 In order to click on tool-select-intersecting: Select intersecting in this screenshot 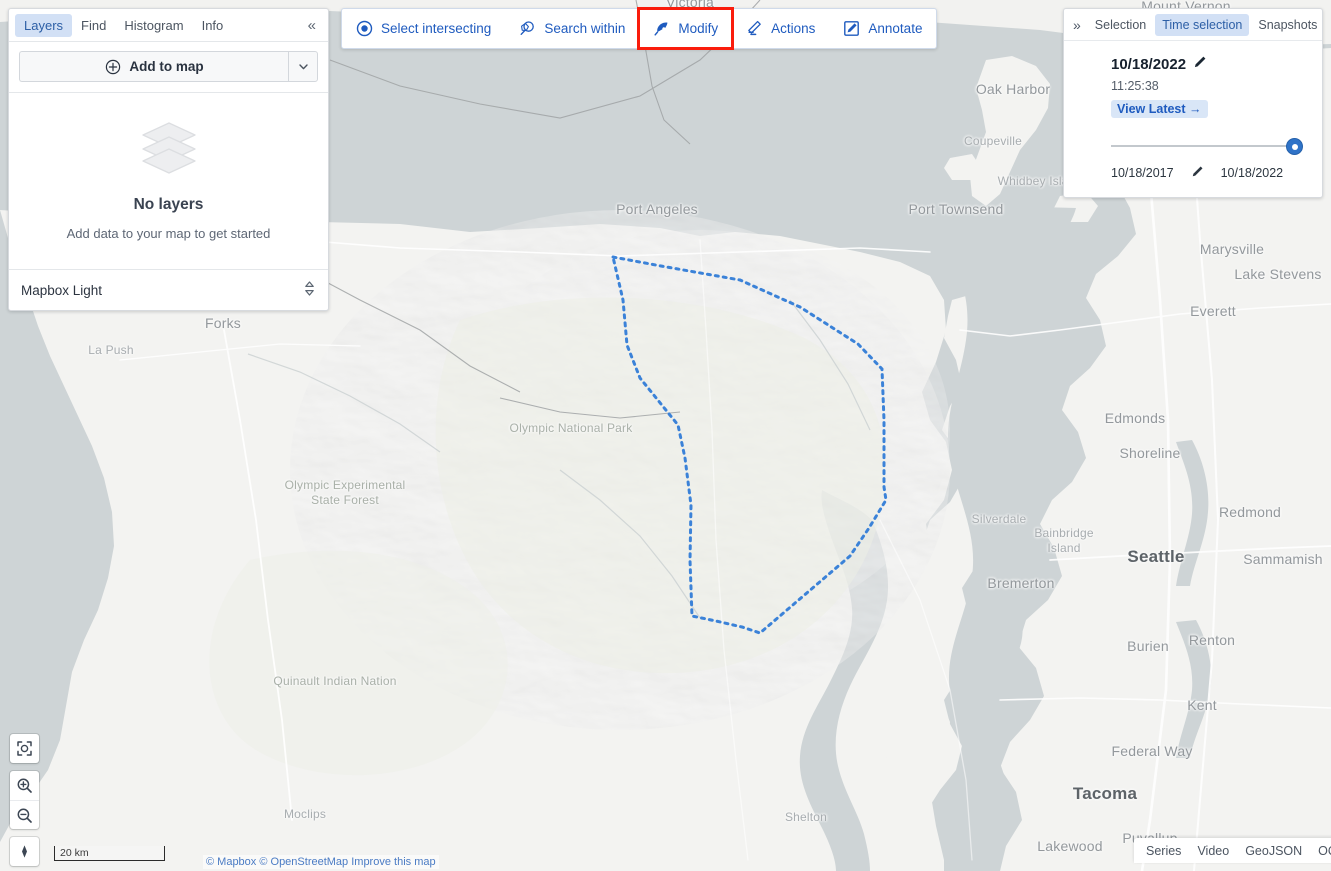, I will do `click(423, 28)`.